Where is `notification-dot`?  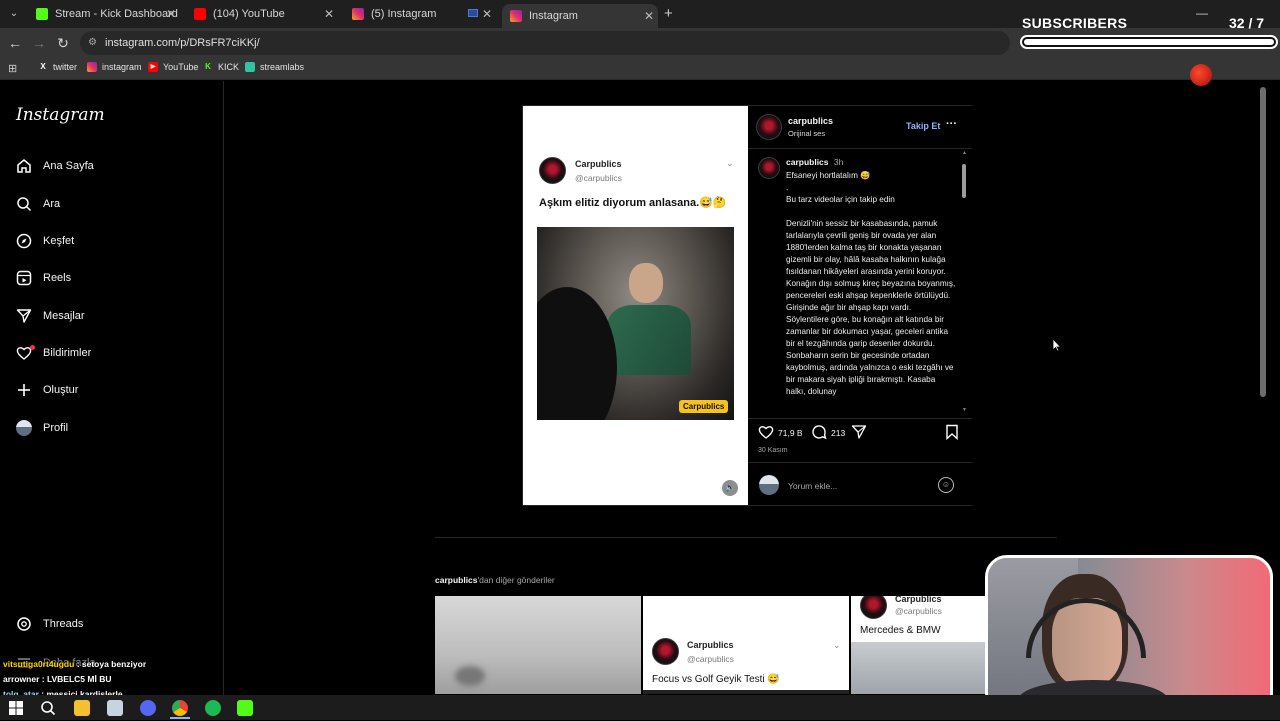
notification-dot is located at coordinates (32, 347).